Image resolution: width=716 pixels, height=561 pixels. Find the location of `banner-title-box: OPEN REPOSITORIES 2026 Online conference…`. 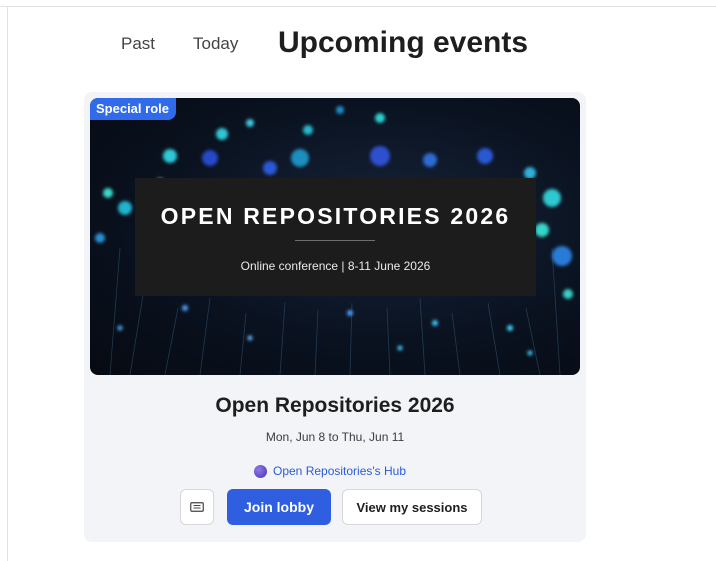

banner-title-box: OPEN REPOSITORIES 2026 Online conference… is located at coordinates (335, 237).